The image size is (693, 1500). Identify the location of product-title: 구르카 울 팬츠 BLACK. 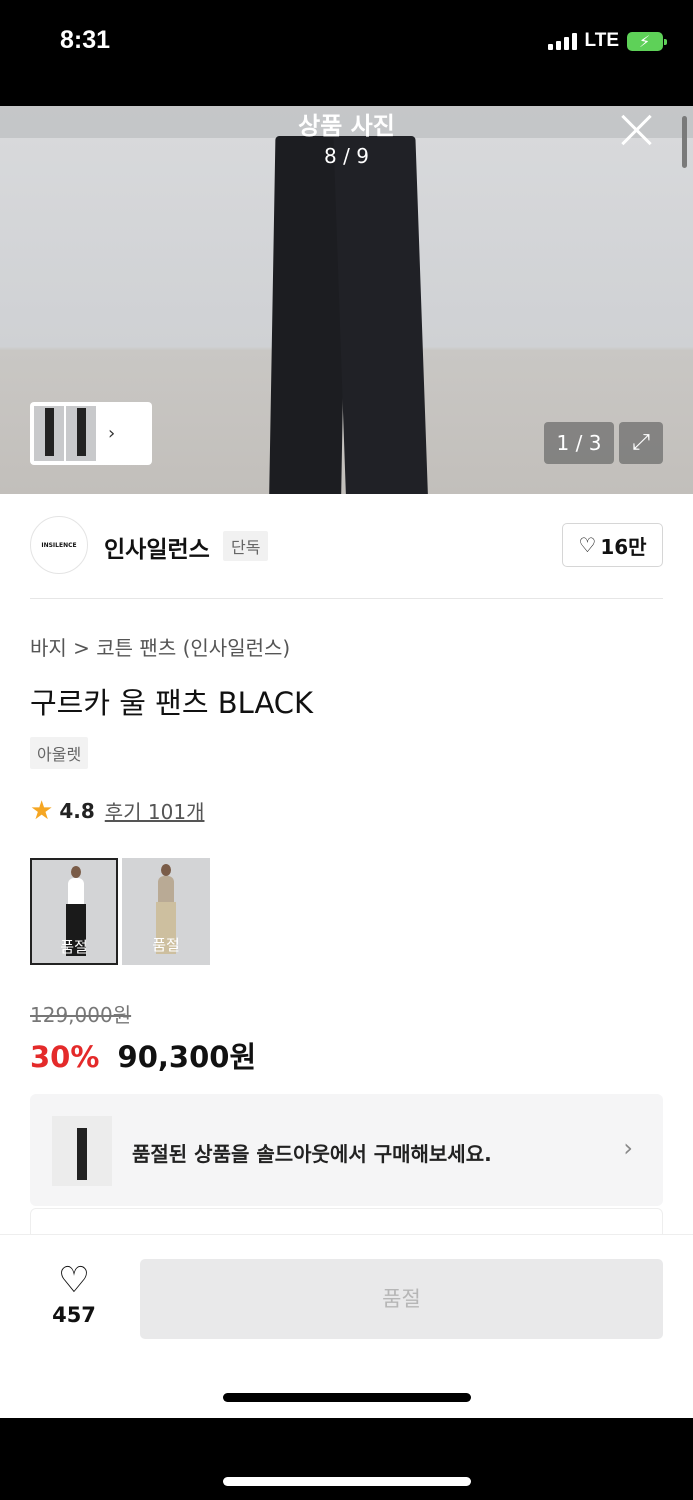
(172, 703).